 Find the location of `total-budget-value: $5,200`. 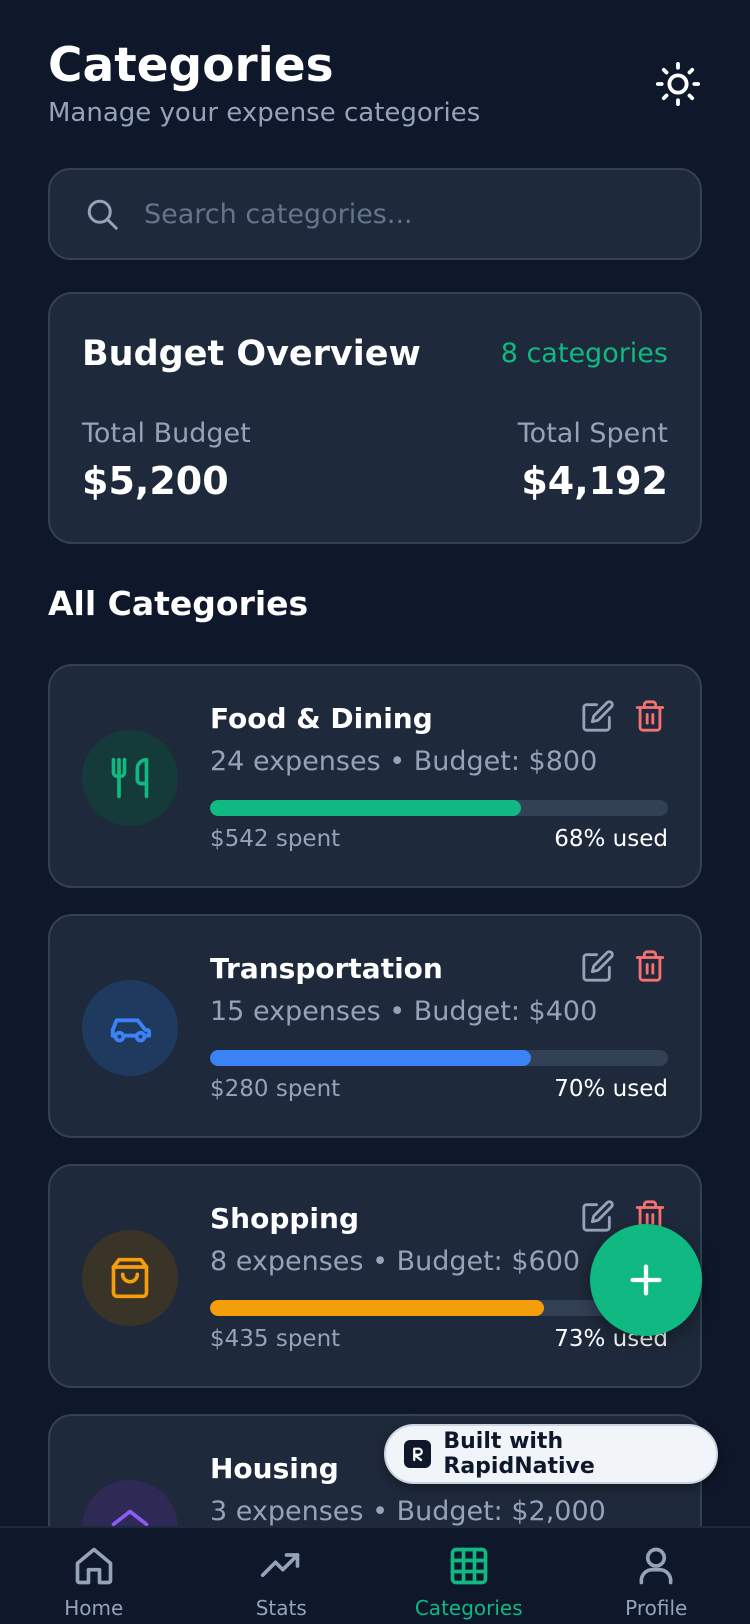

total-budget-value: $5,200 is located at coordinates (155, 481).